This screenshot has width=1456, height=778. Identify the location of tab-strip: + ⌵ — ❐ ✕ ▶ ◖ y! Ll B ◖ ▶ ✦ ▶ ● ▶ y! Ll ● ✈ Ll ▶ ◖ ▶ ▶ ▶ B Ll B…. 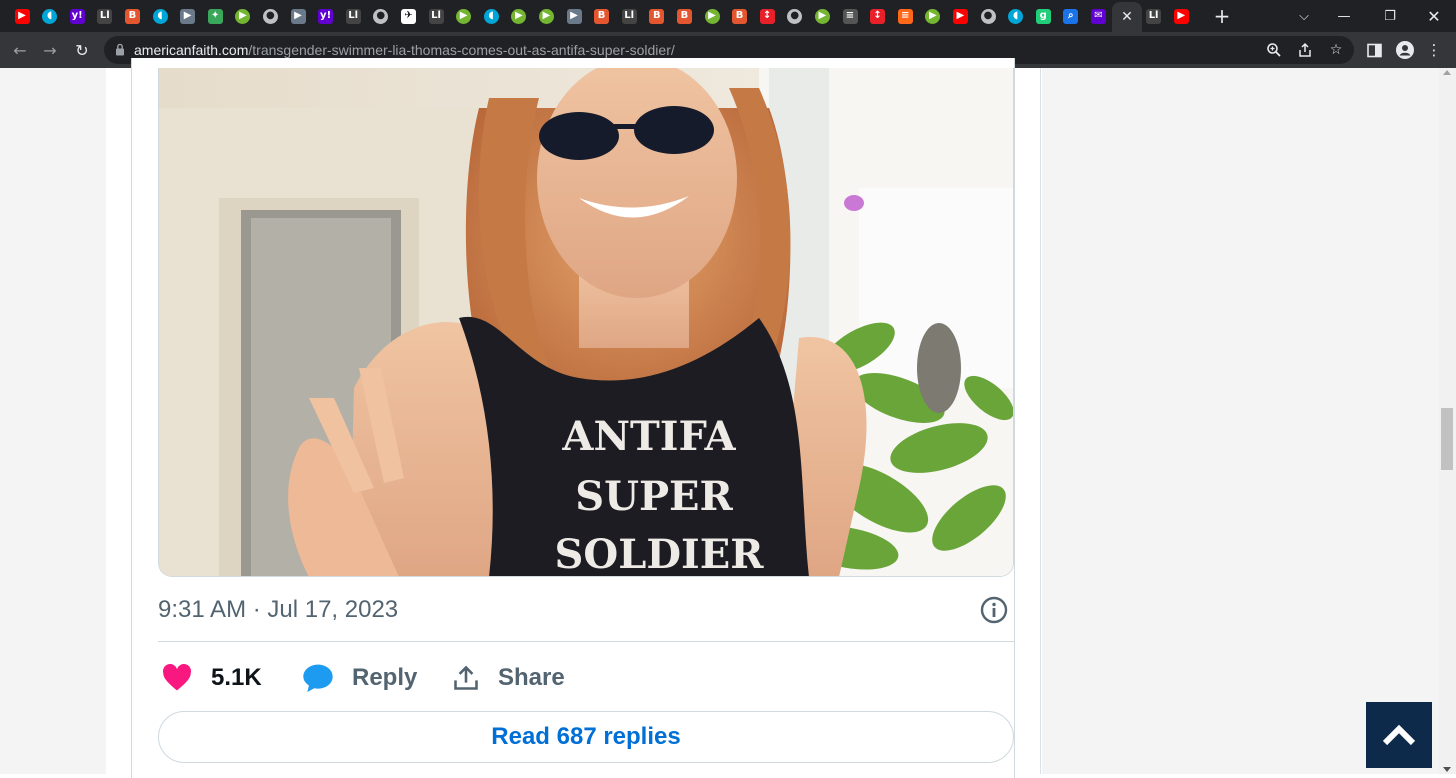
(728, 16).